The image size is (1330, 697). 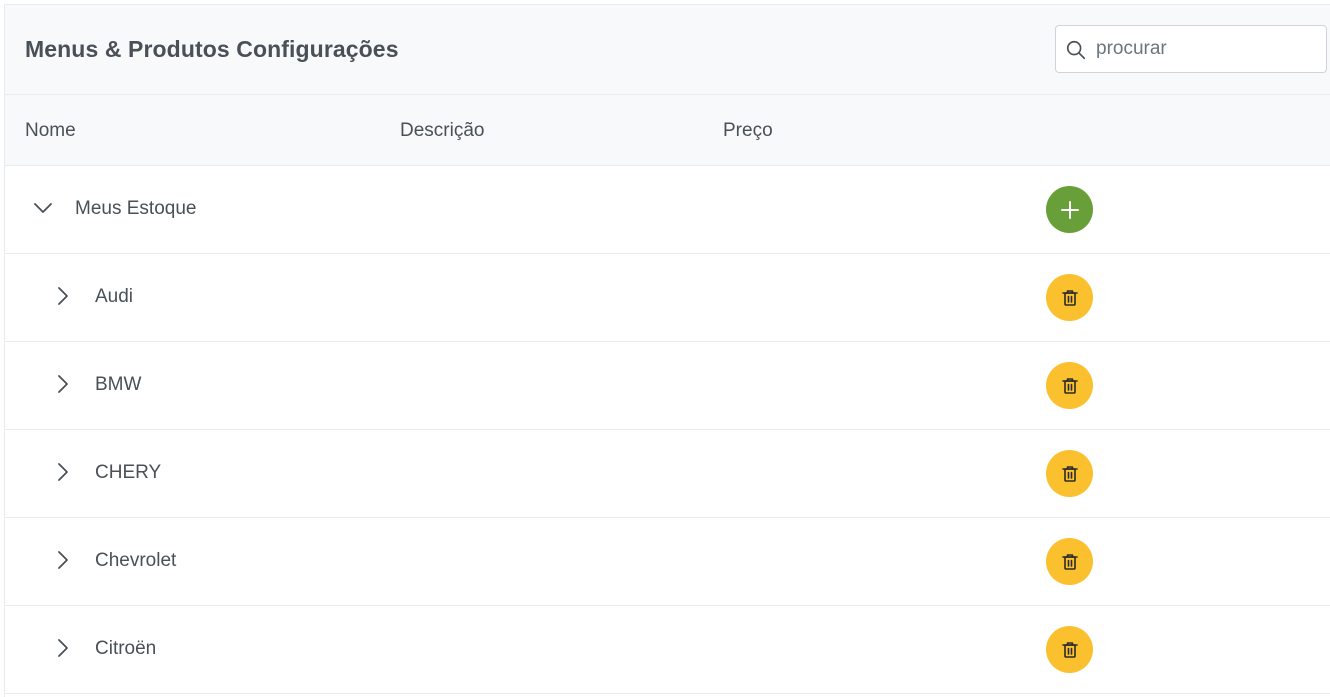 What do you see at coordinates (667, 210) in the screenshot?
I see `table-row: Meus Estoque` at bounding box center [667, 210].